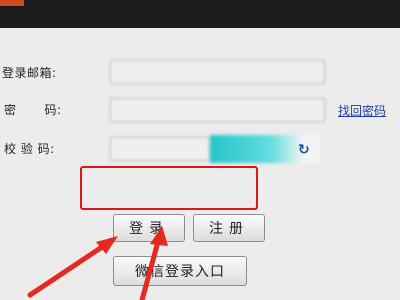  What do you see at coordinates (97, 263) in the screenshot?
I see `red-arrow-icon` at bounding box center [97, 263].